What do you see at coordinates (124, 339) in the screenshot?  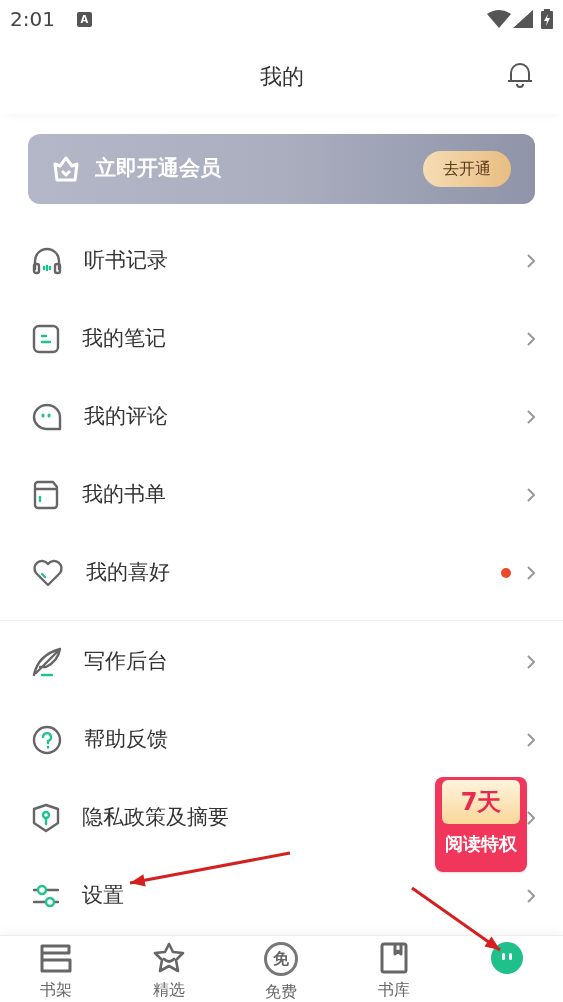 I see `menu-item: 我的笔记` at bounding box center [124, 339].